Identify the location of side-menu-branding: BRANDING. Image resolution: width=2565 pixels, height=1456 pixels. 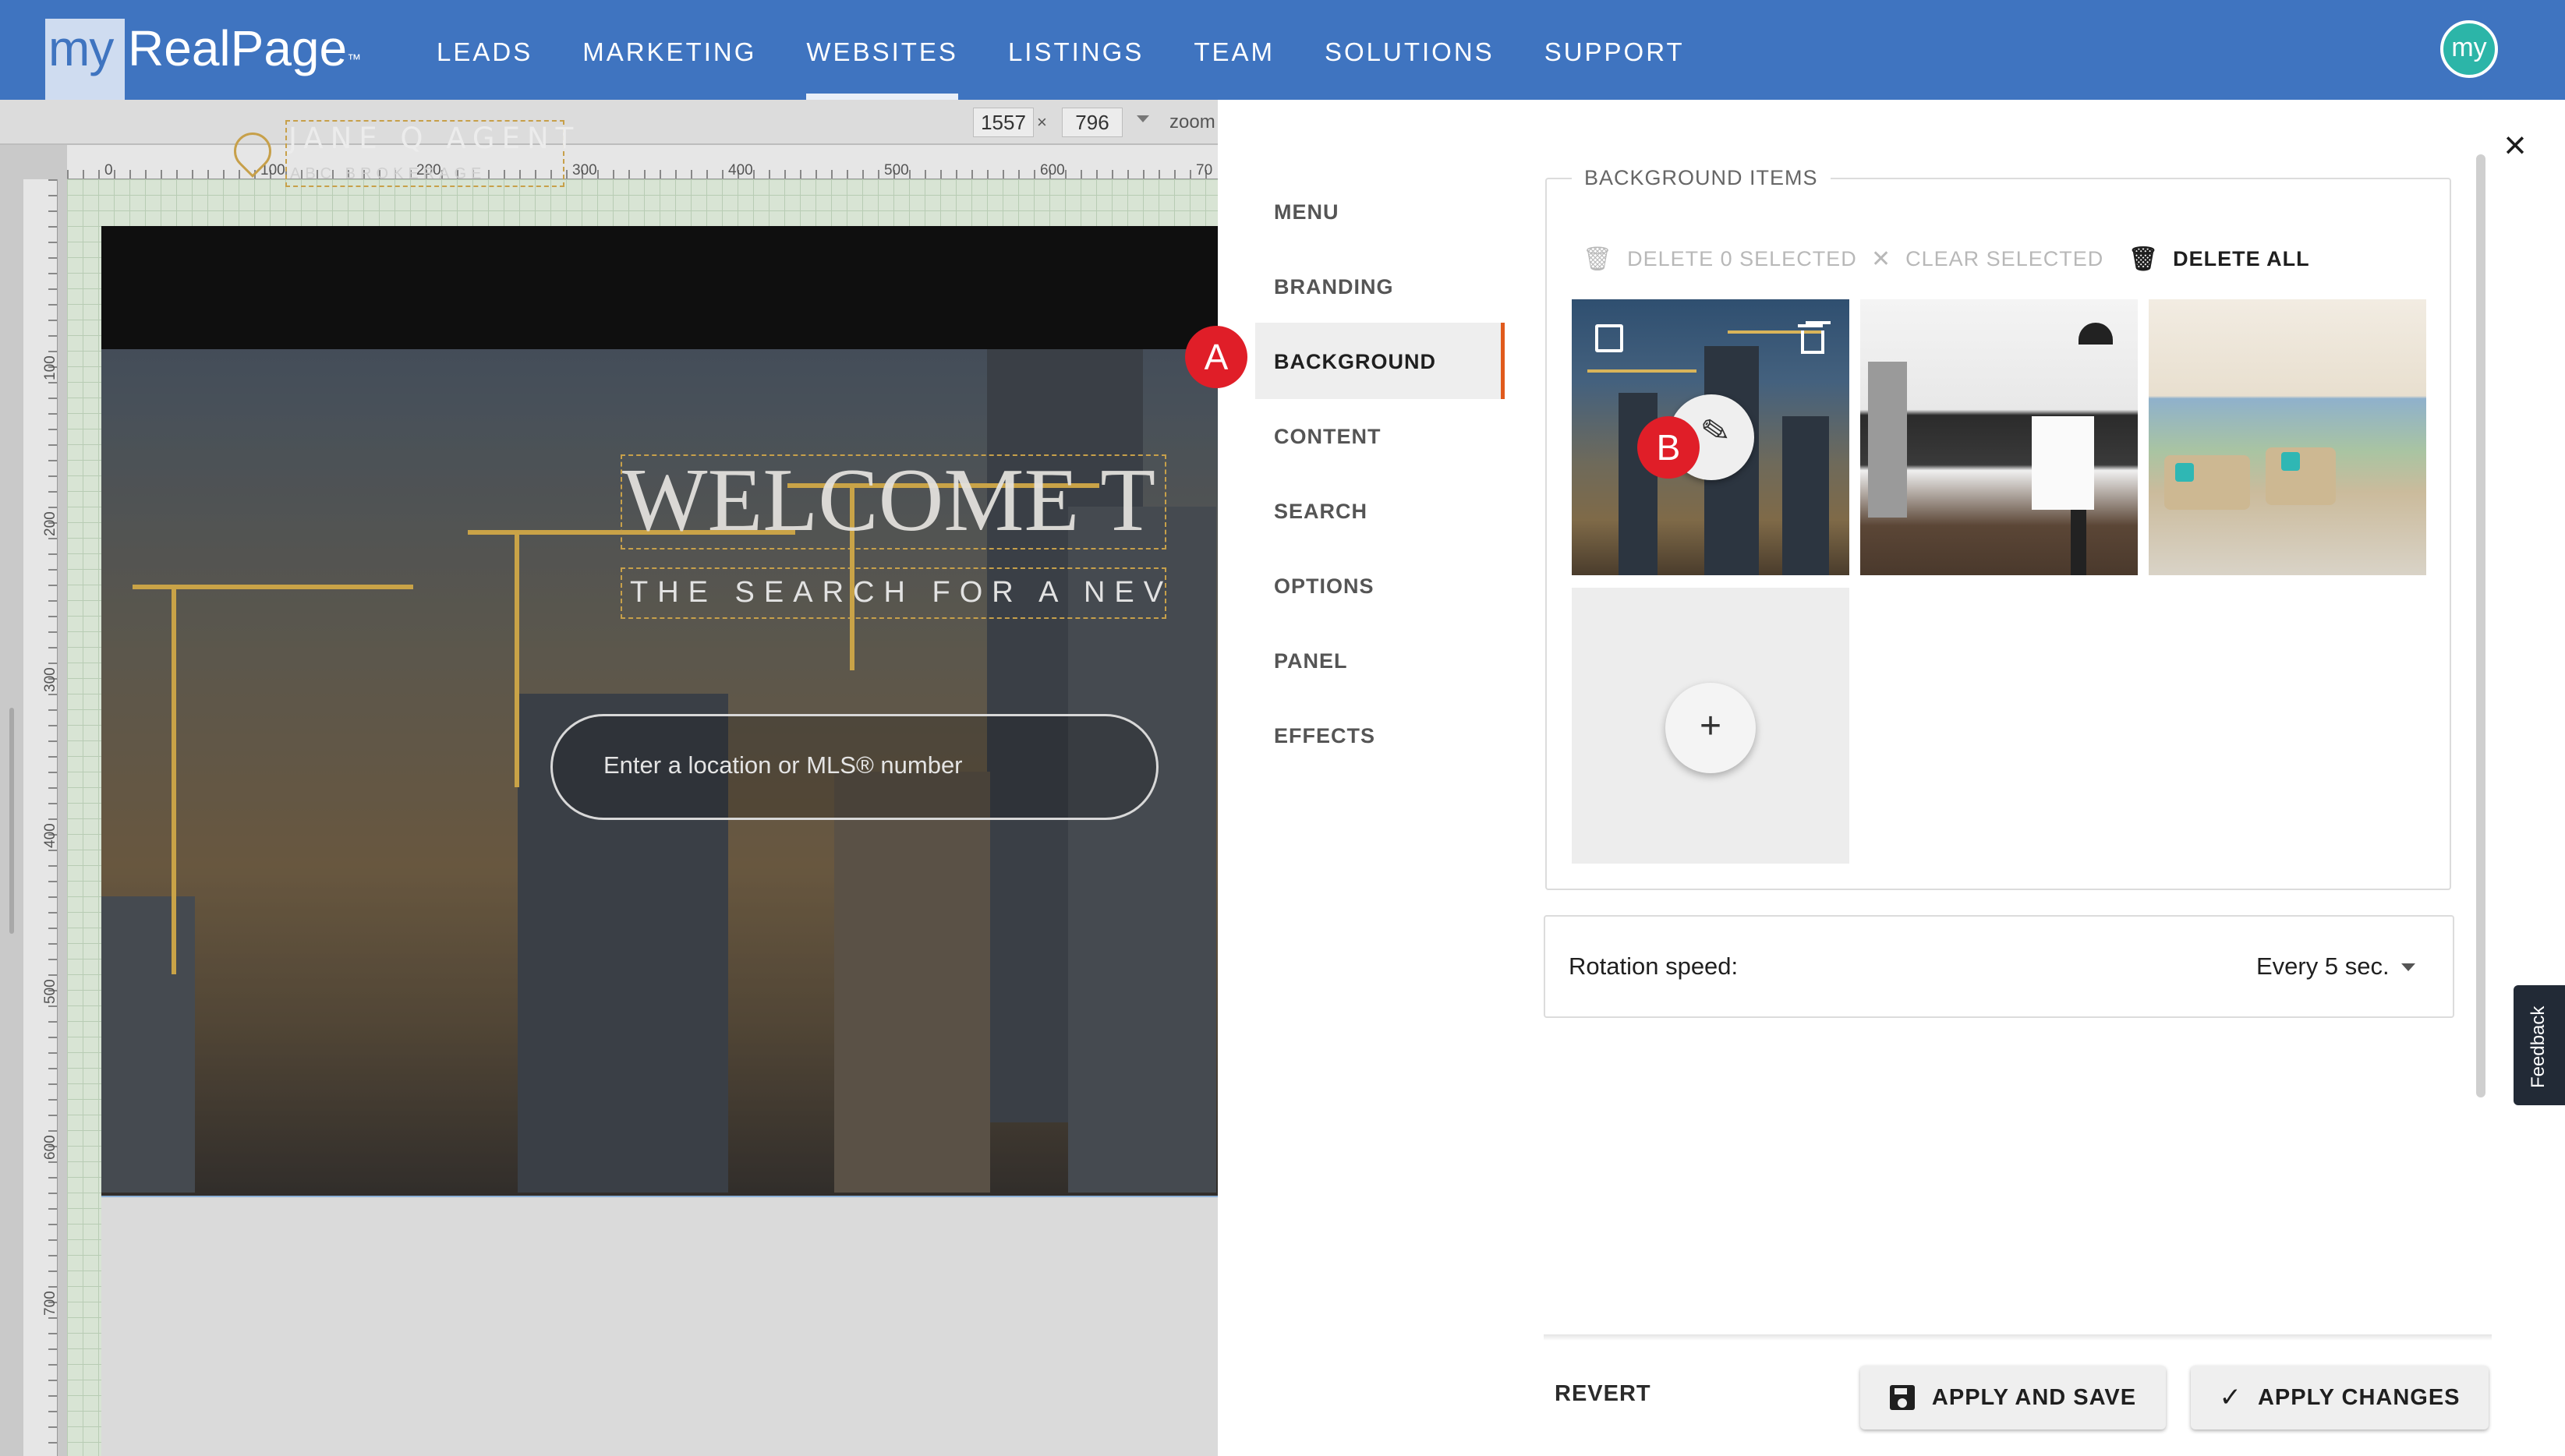
(1334, 286).